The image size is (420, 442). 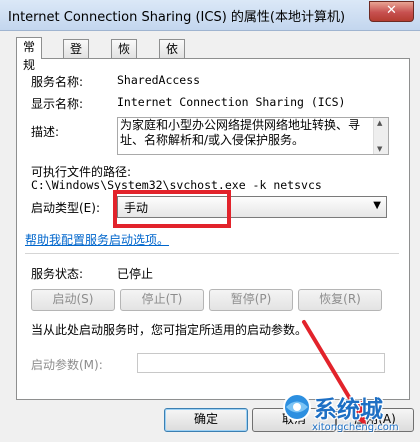 What do you see at coordinates (340, 300) in the screenshot?
I see `resume-button: 恢复(R)` at bounding box center [340, 300].